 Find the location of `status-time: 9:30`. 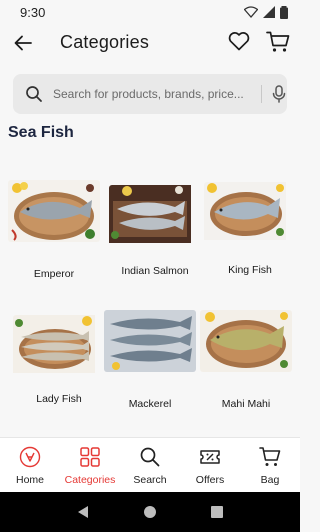

status-time: 9:30 is located at coordinates (33, 12).